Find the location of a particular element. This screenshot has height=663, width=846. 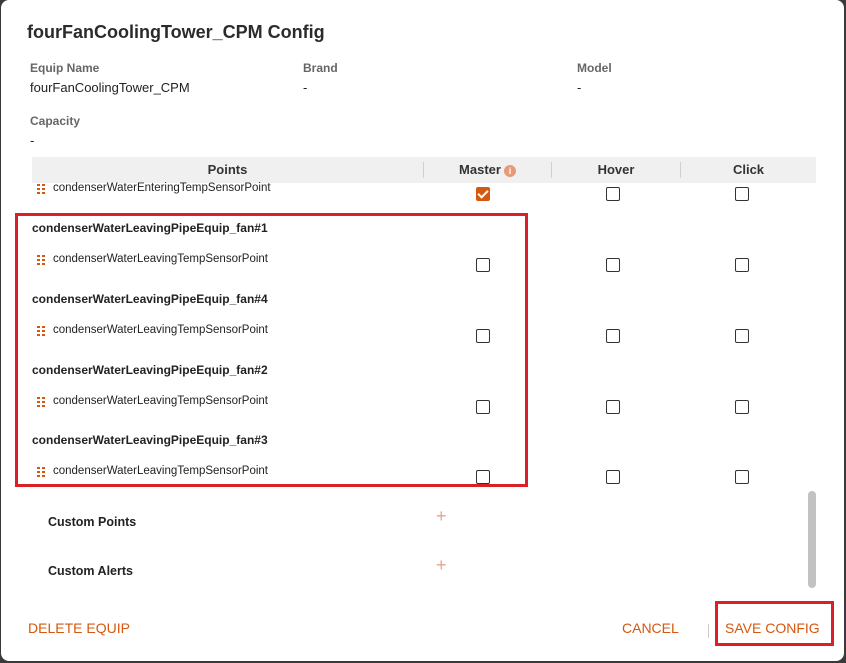

model-value: - is located at coordinates (579, 87).